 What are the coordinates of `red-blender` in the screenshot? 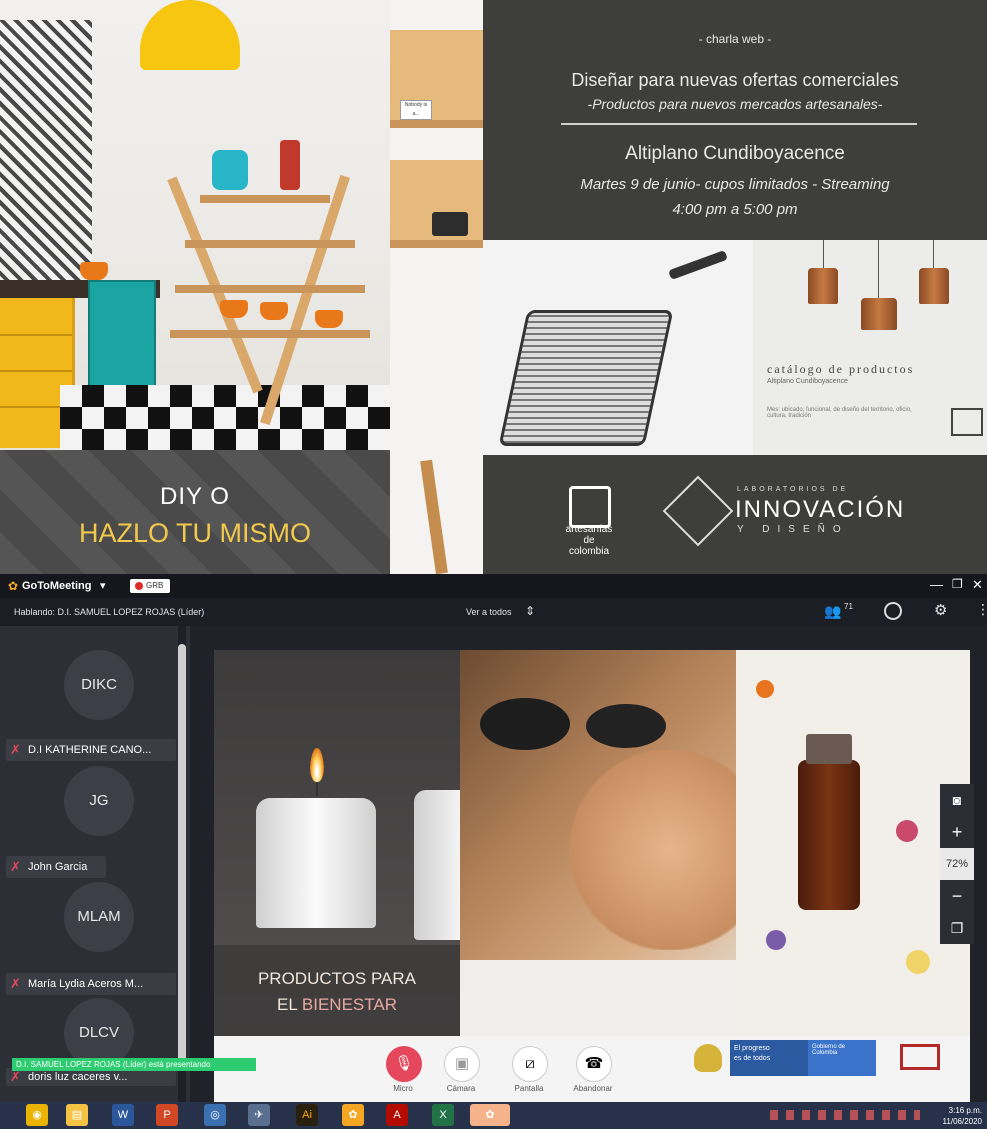 It's located at (290, 165).